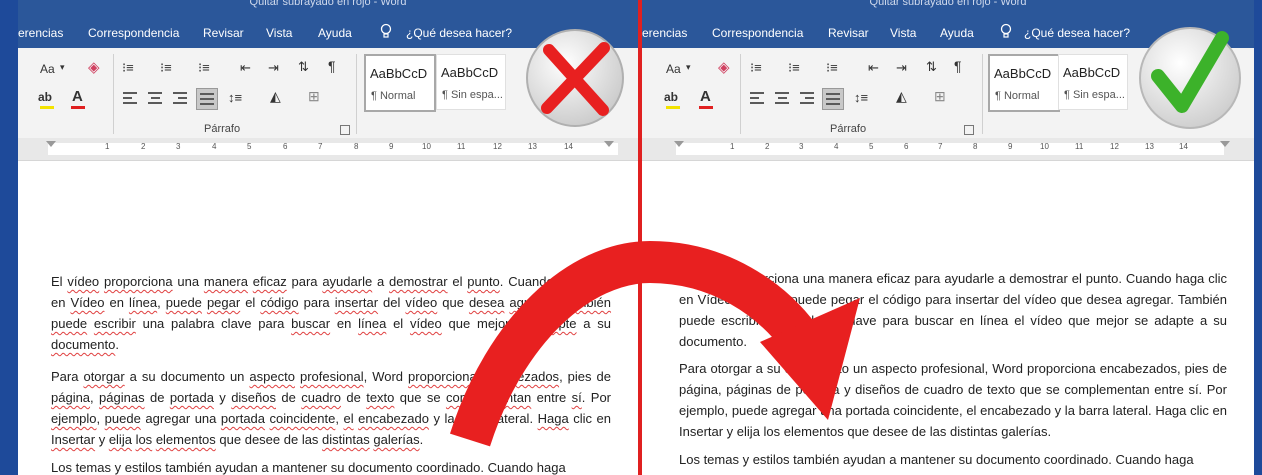 This screenshot has height=475, width=1262. What do you see at coordinates (575, 78) in the screenshot?
I see `wrong-x-icon` at bounding box center [575, 78].